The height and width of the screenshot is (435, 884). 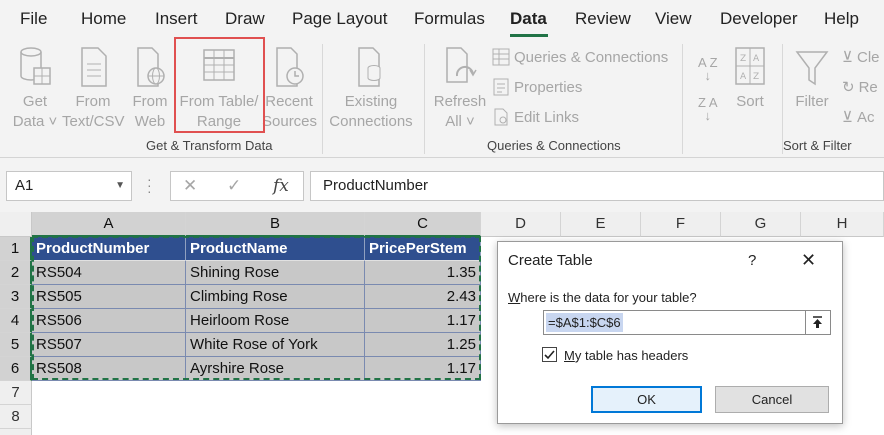 What do you see at coordinates (16, 393) in the screenshot?
I see `row-header-7: 7` at bounding box center [16, 393].